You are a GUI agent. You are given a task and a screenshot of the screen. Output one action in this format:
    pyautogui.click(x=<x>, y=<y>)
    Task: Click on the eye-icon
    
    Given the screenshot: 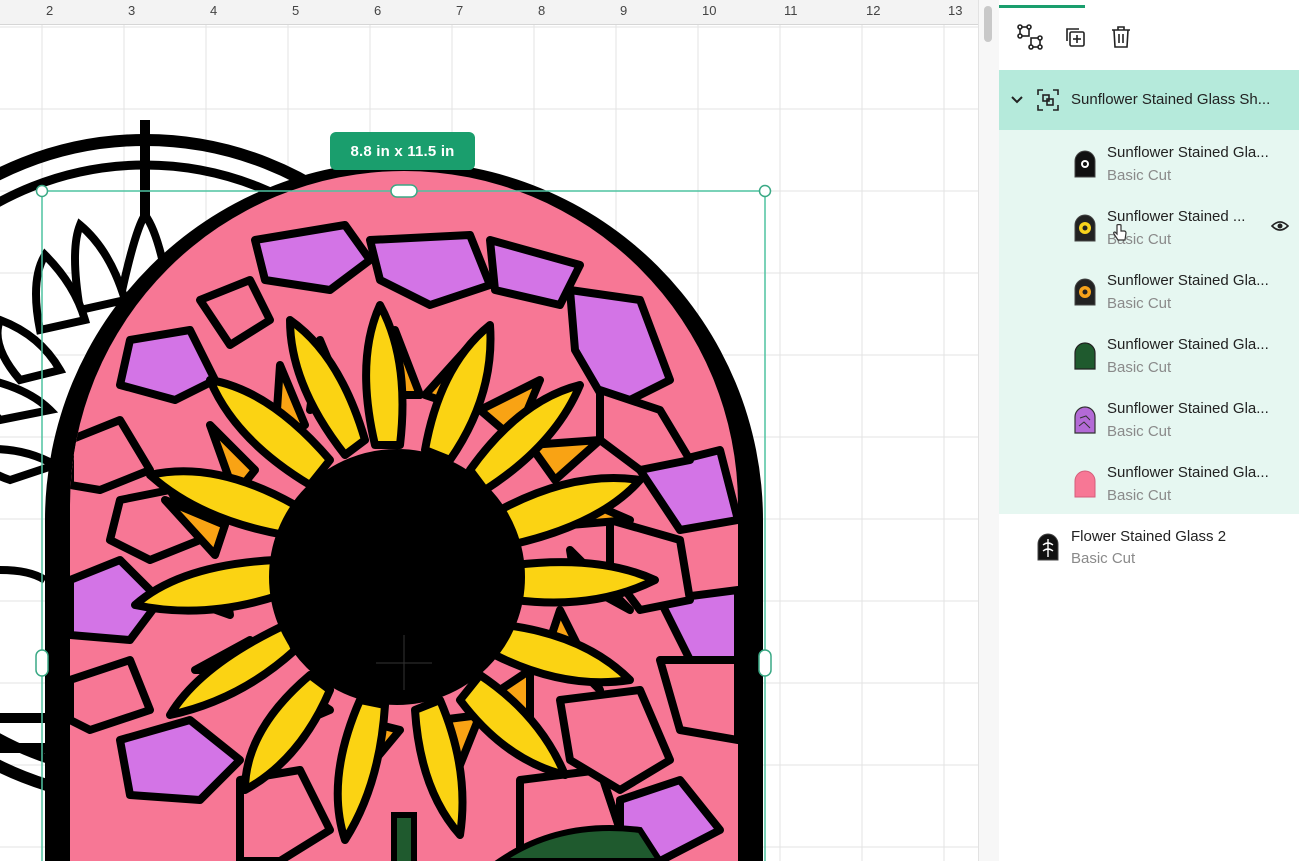 What is the action you would take?
    pyautogui.click(x=1280, y=226)
    